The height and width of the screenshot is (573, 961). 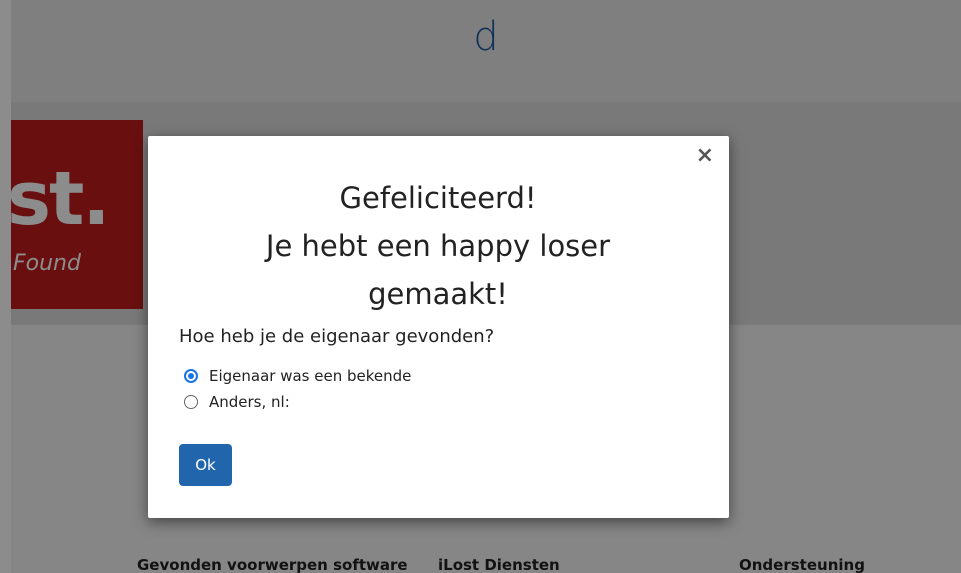 I want to click on radio-option-known-owner: Eigenaar was een bekende, so click(x=297, y=376).